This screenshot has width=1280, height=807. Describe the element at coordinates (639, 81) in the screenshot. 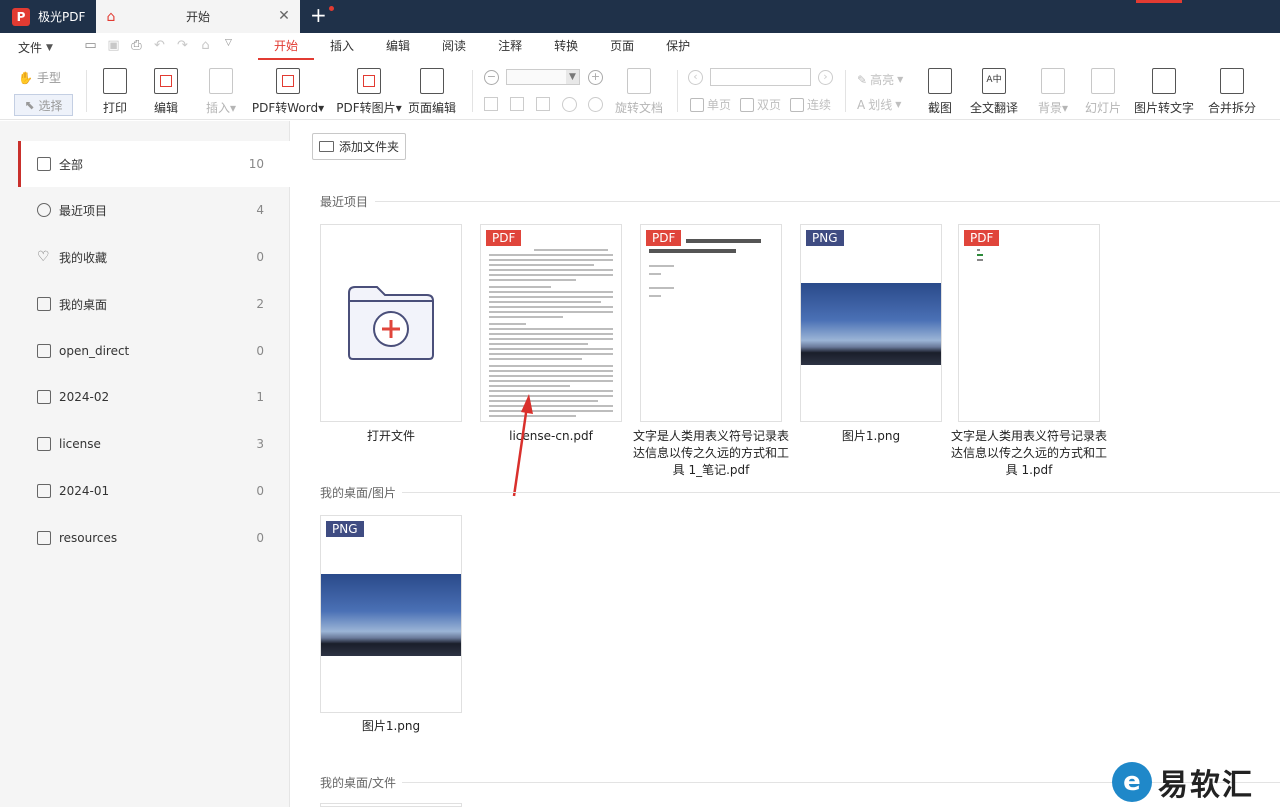

I see `rotate-doc-icon` at that location.